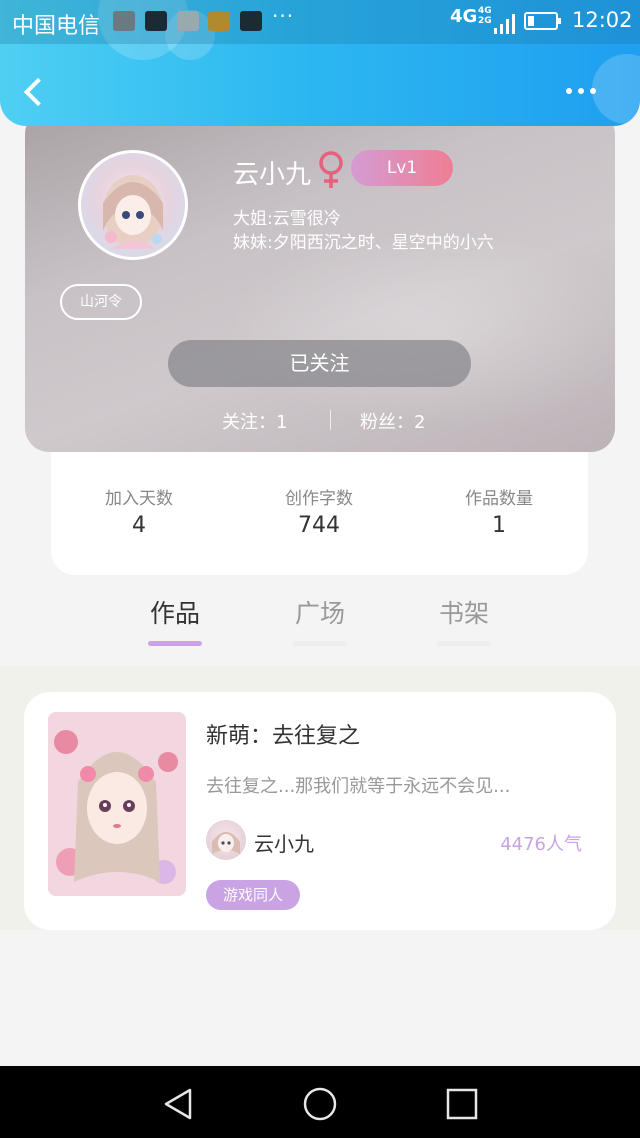 This screenshot has width=640, height=1138. I want to click on profile-tag: 山河令, so click(101, 302).